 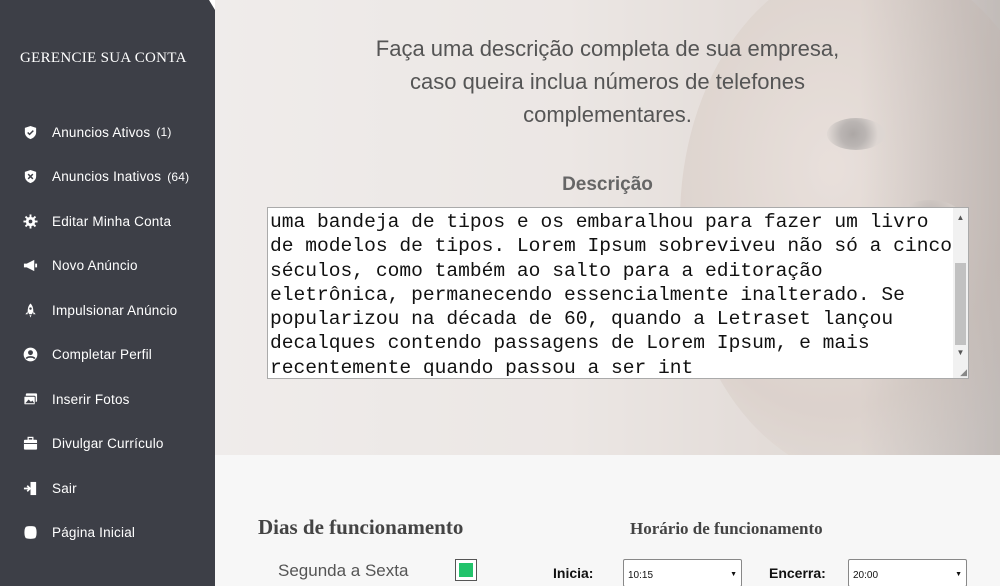 I want to click on megaphone-icon, so click(x=30, y=266).